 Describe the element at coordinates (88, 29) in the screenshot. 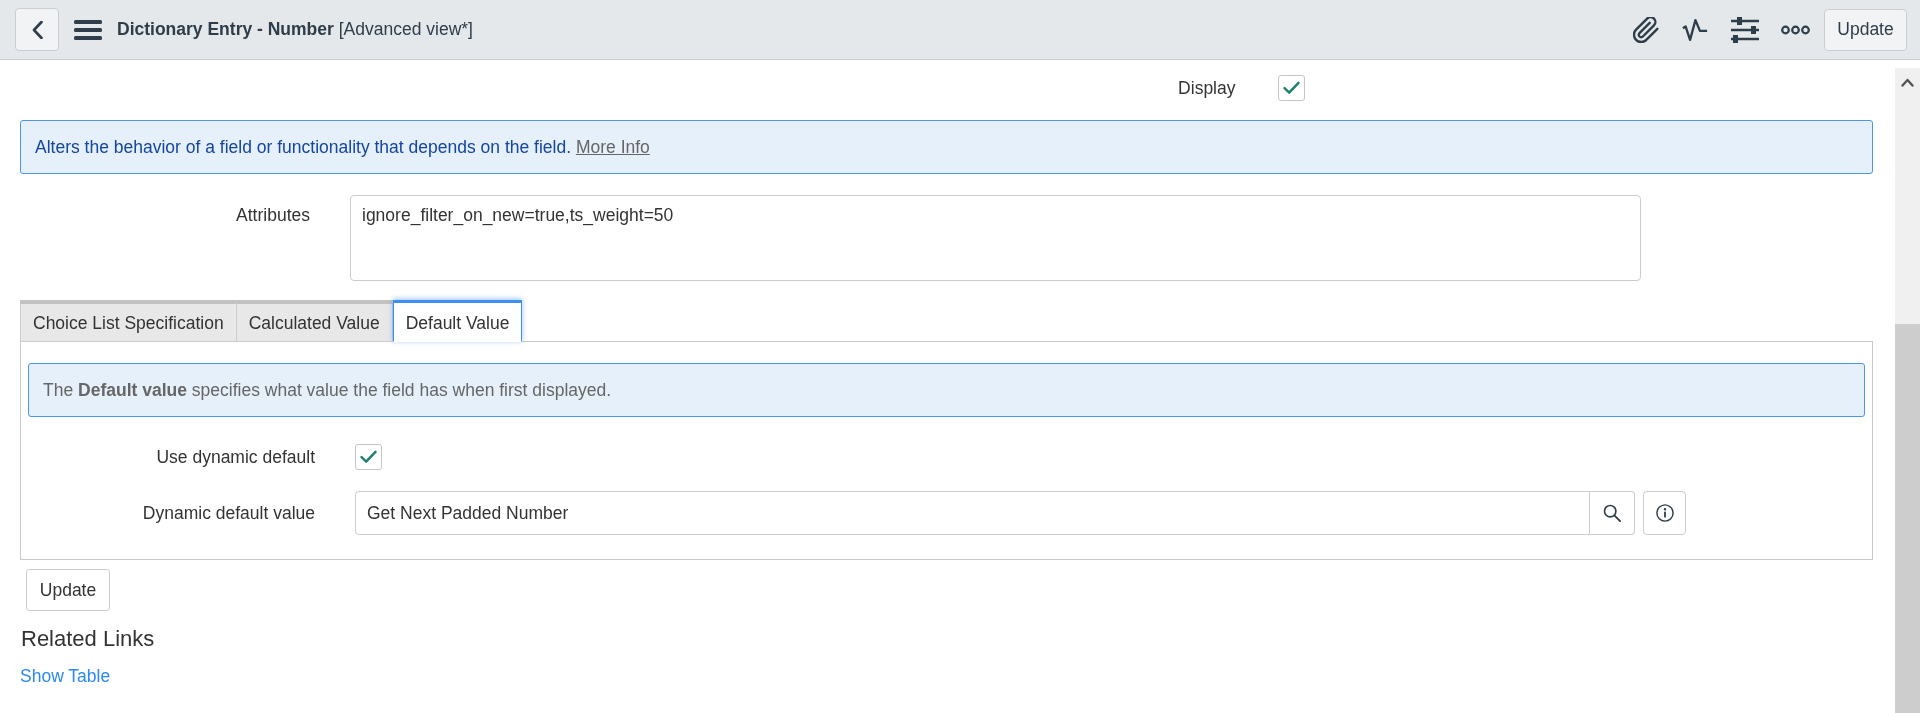

I see `menu-icon` at that location.